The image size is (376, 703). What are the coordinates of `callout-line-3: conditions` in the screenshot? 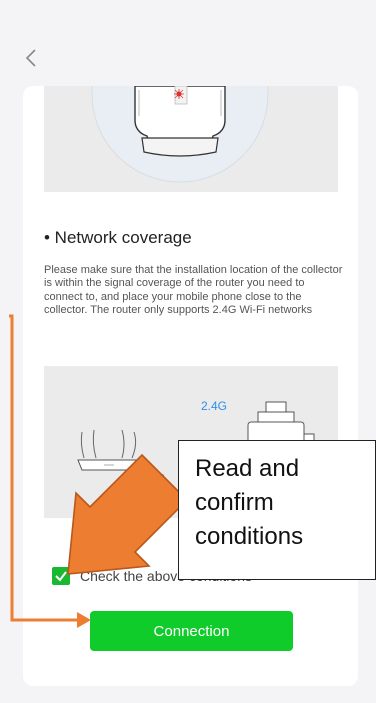 It's located at (249, 536).